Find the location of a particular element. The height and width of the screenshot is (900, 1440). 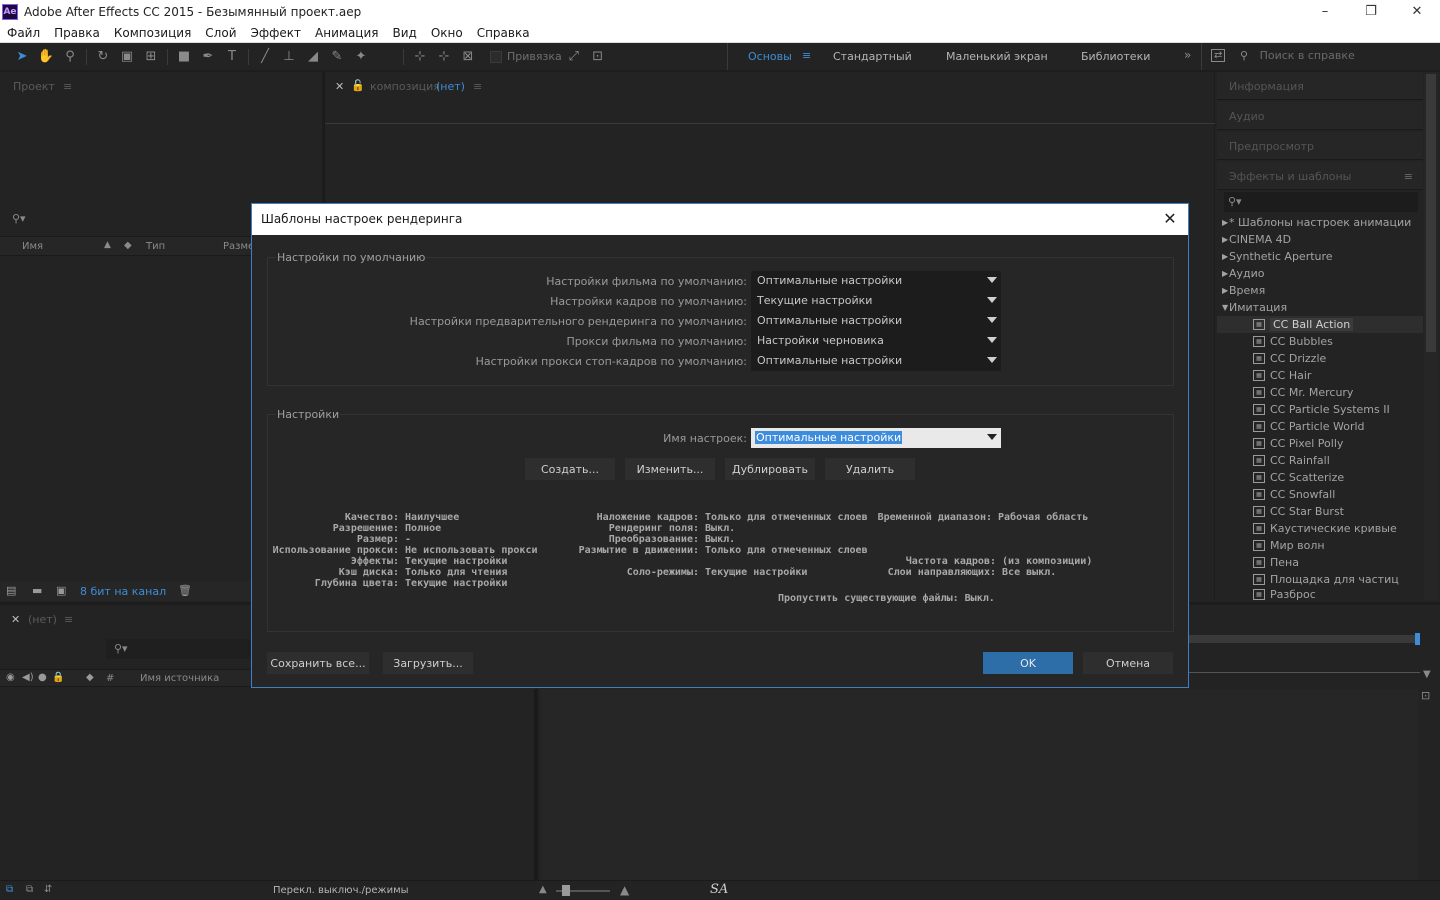

layer-switches-icon: ⧉ is located at coordinates (9, 889).